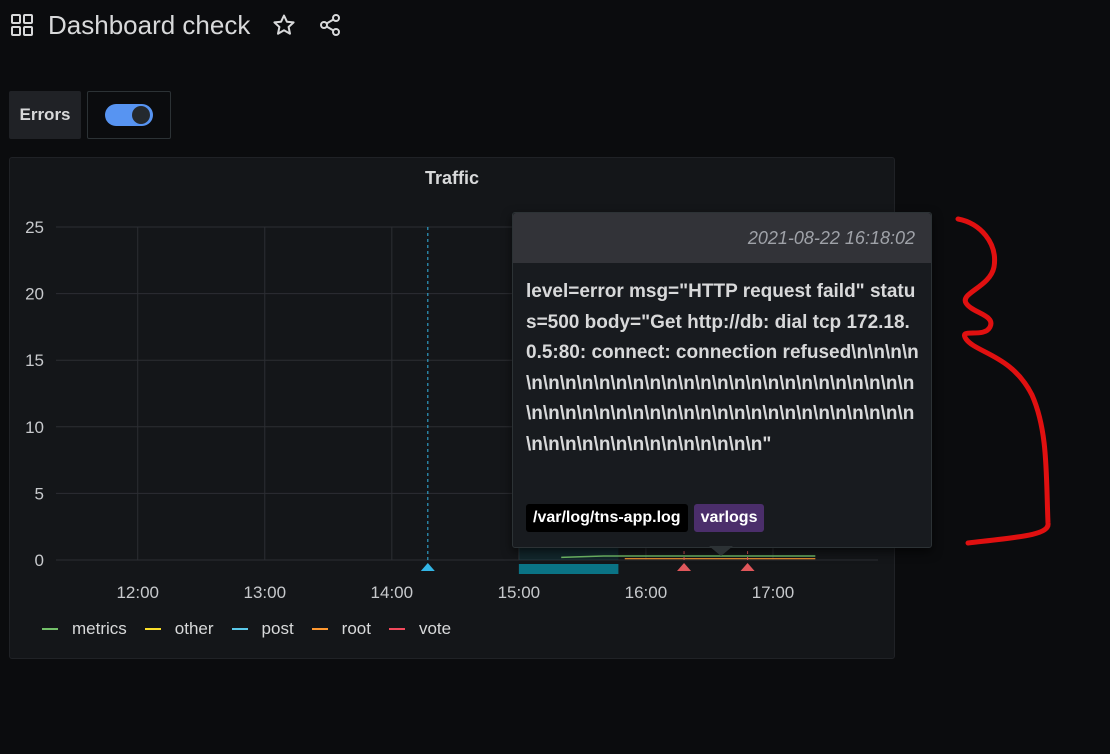  I want to click on legend-label: vote, so click(435, 628).